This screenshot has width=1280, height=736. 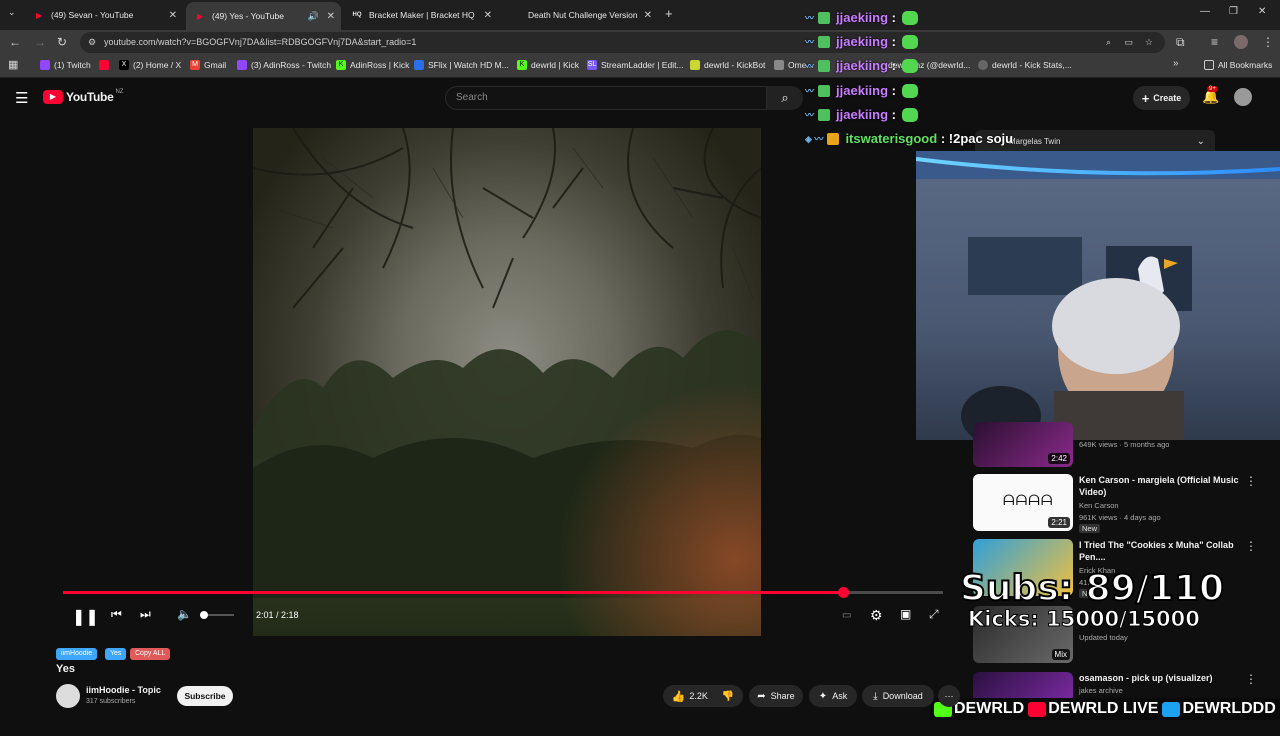 I want to click on bookmark-star-icon: ☆, so click(x=1149, y=42).